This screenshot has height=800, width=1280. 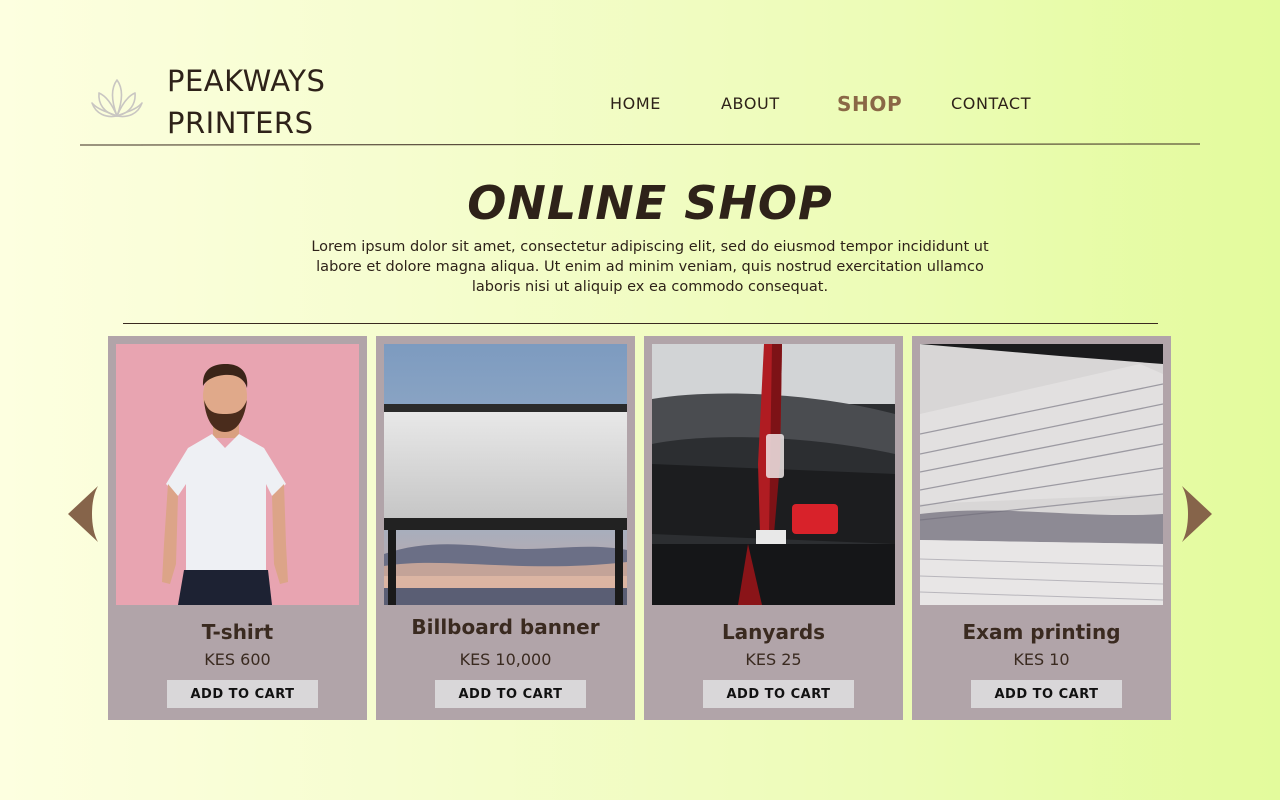 What do you see at coordinates (505, 627) in the screenshot?
I see `product-name: Billboard banner` at bounding box center [505, 627].